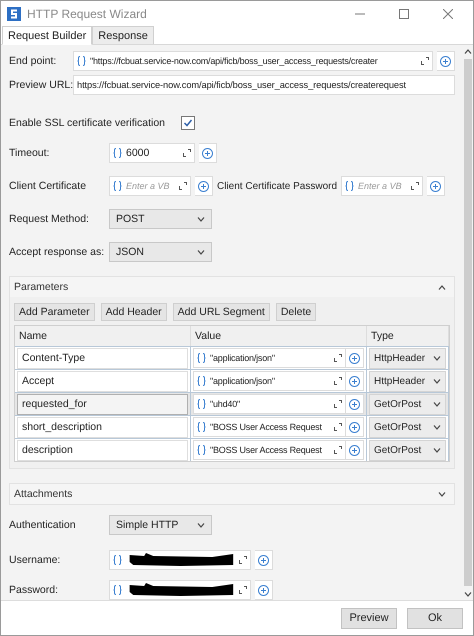 The width and height of the screenshot is (474, 636). I want to click on field-label: Password:, so click(34, 590).